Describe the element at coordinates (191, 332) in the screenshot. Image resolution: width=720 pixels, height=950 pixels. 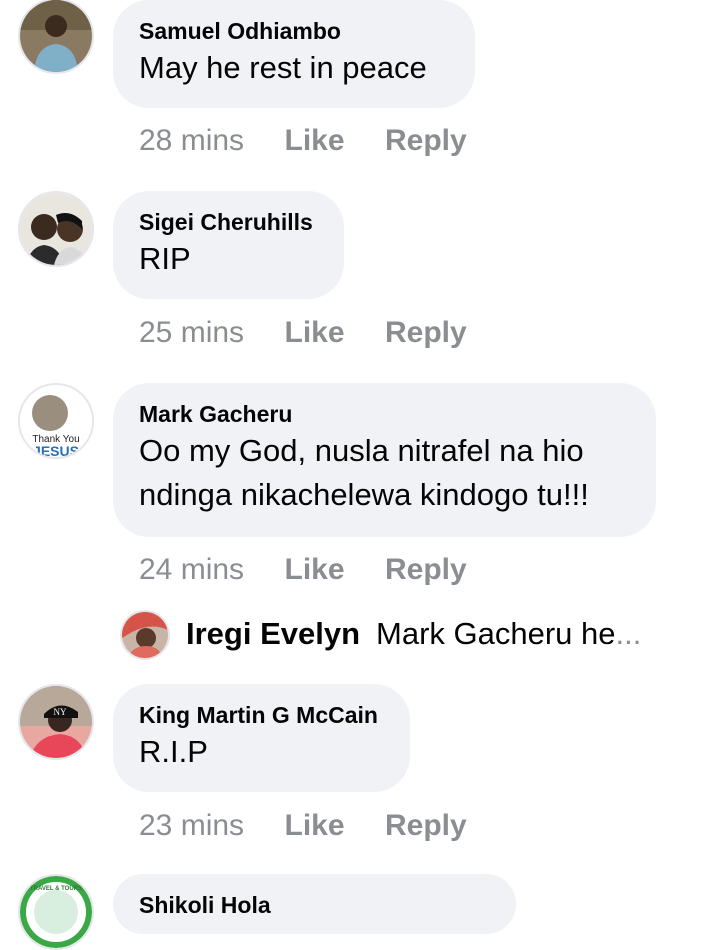
I see `comment-time: 25 mins` at that location.